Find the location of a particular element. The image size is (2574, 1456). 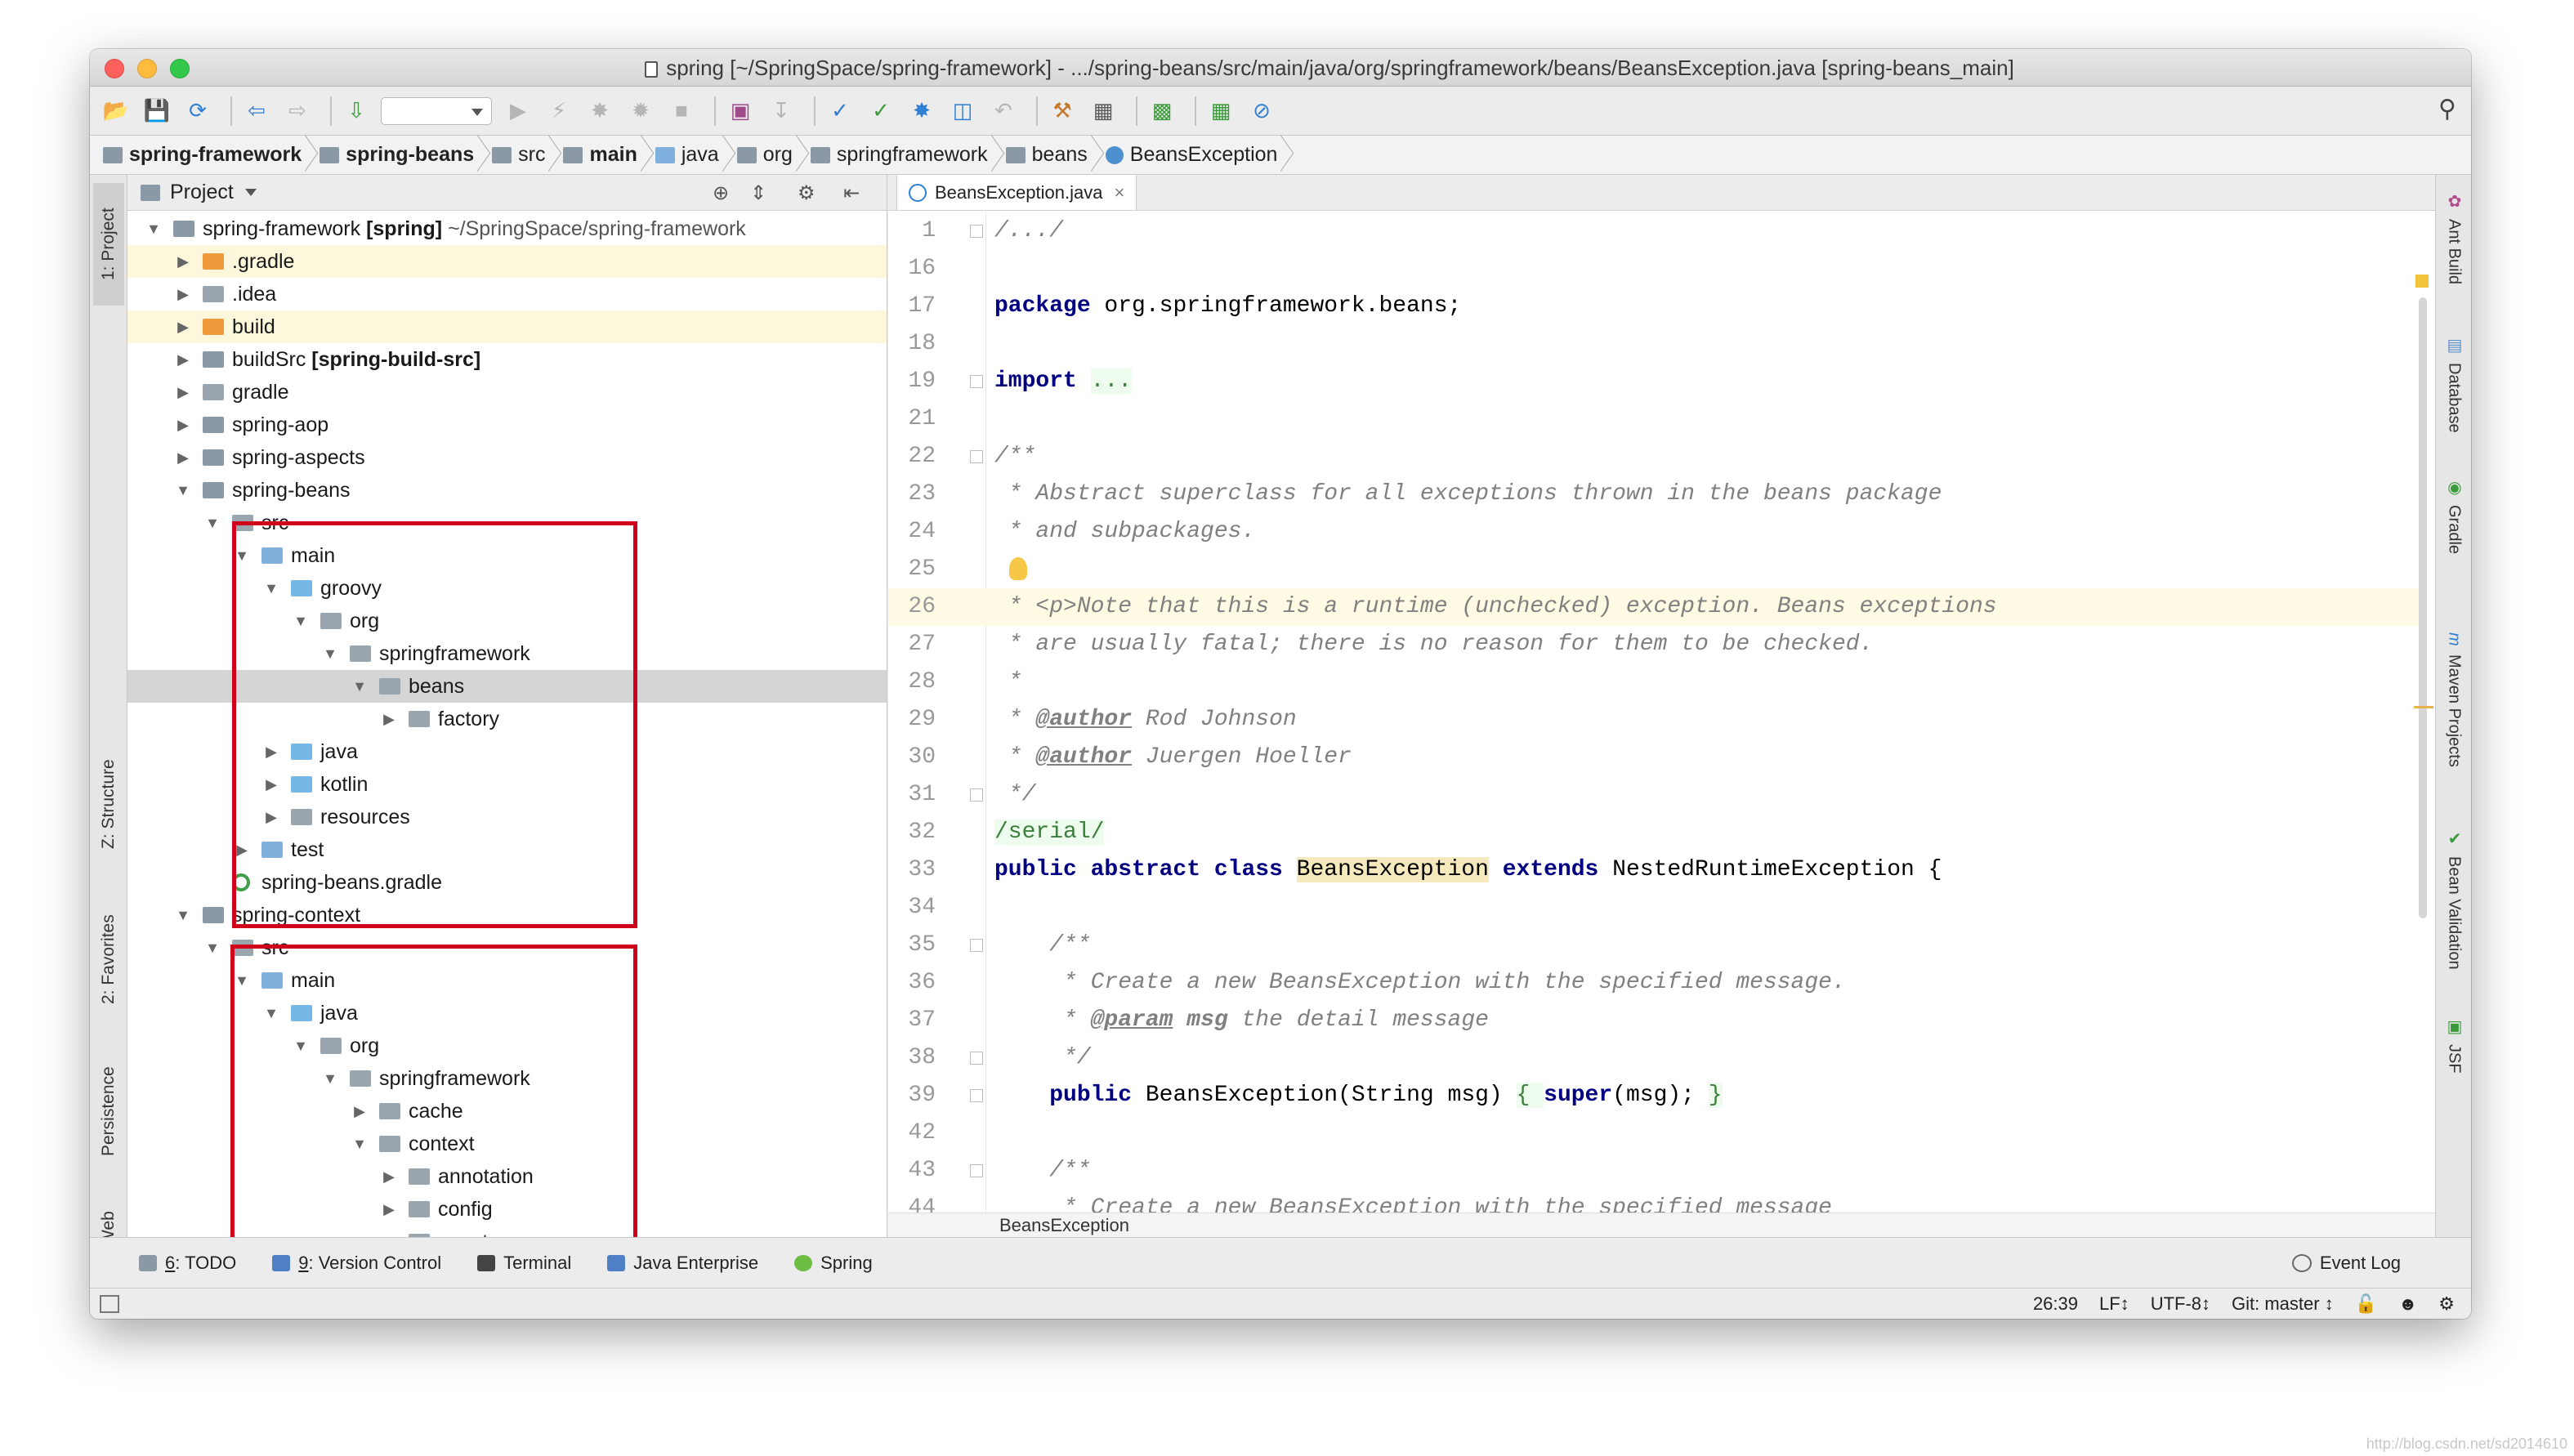

tree-node: ▶ event is located at coordinates (507, 1231).